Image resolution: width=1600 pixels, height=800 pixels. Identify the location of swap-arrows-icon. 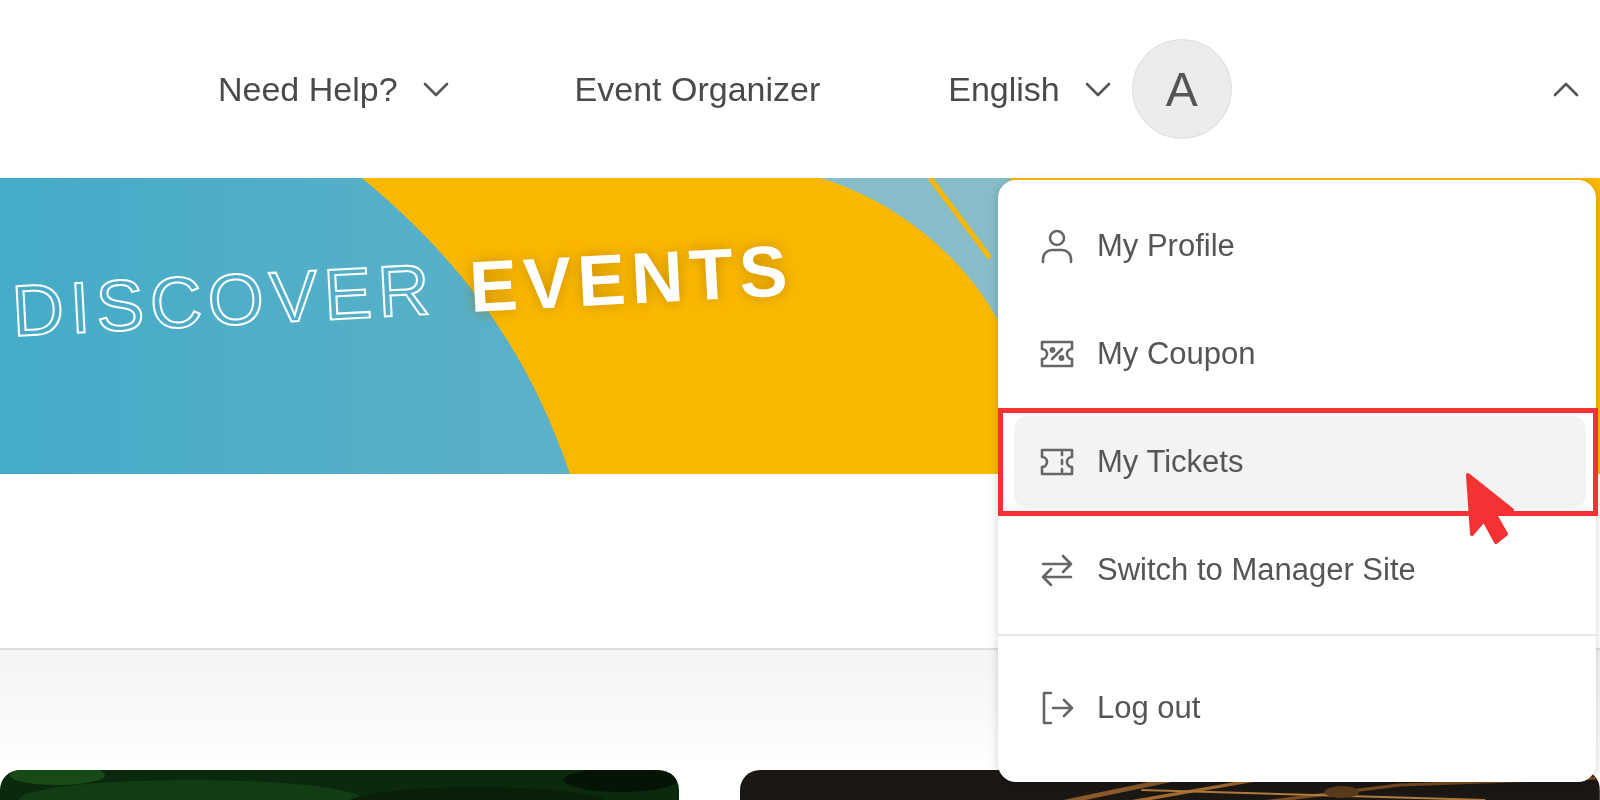
(1057, 570).